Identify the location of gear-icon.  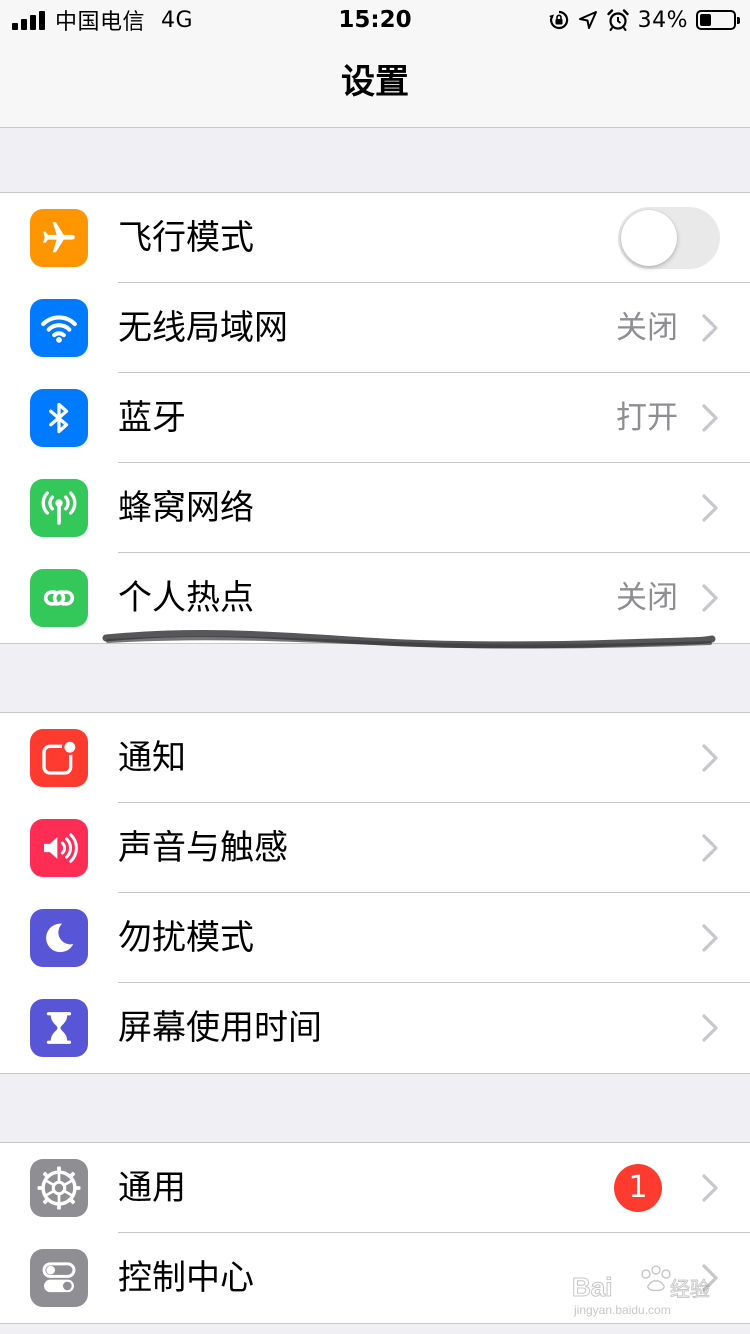
(59, 1188).